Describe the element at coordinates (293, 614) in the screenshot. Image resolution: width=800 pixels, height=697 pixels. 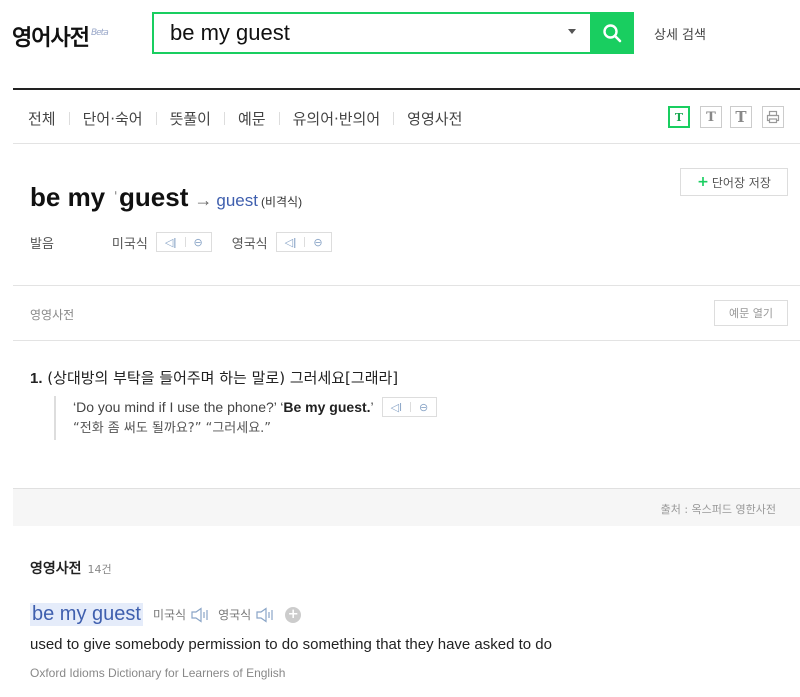
I see `add-to-wordbook-icon: +` at that location.